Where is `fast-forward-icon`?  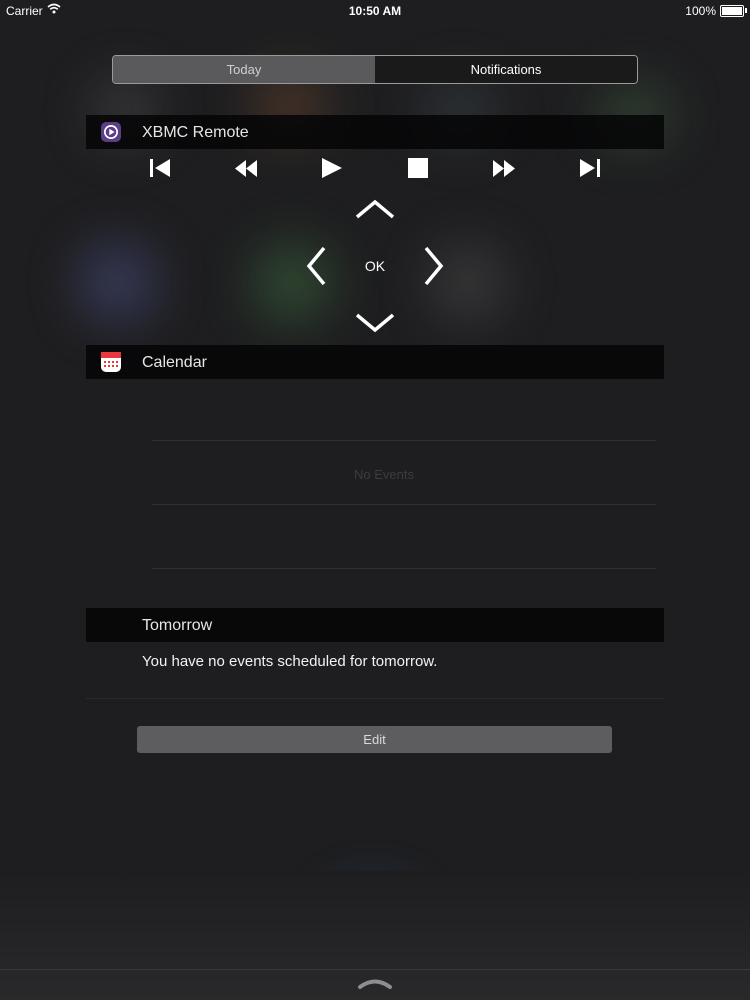 fast-forward-icon is located at coordinates (504, 171).